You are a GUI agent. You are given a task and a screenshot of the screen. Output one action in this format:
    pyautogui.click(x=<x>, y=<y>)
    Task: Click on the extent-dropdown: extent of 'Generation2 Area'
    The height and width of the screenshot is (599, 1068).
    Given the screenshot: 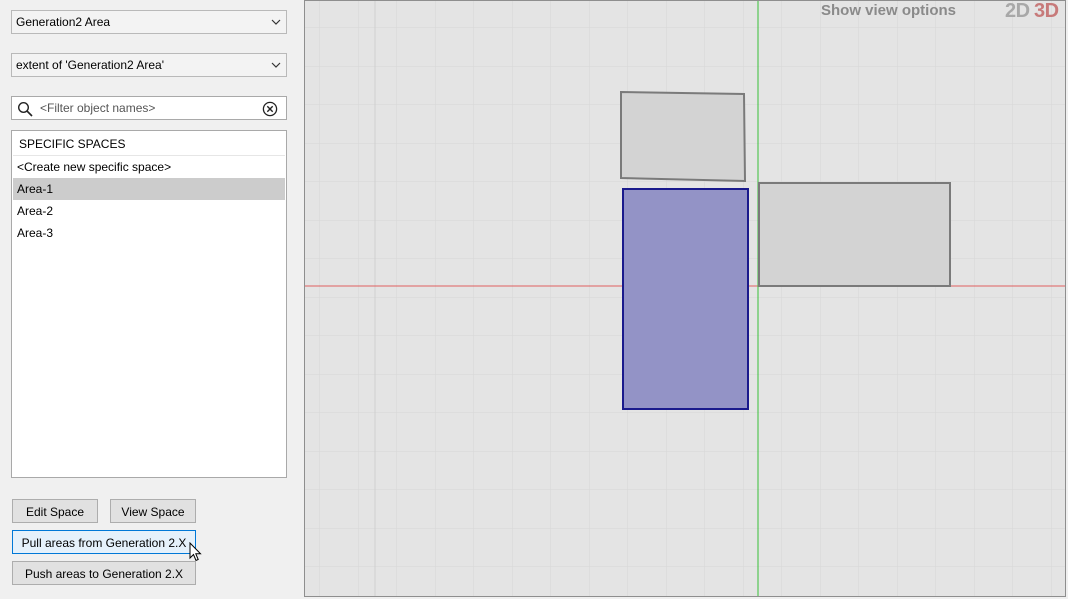 What is the action you would take?
    pyautogui.click(x=149, y=65)
    